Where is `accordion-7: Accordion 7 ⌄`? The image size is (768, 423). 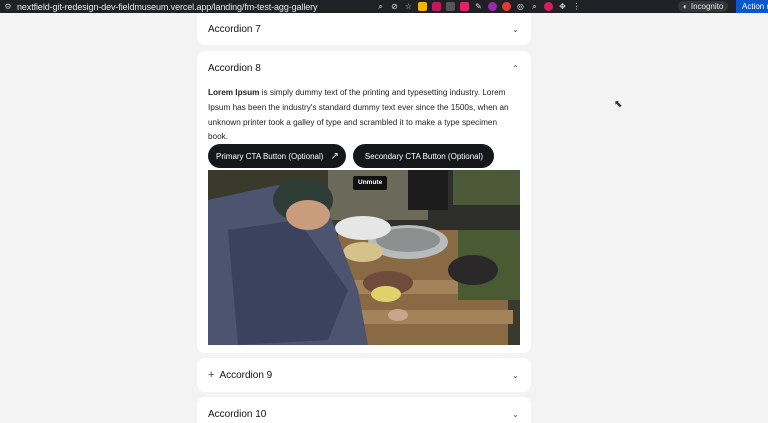 accordion-7: Accordion 7 ⌄ is located at coordinates (364, 29).